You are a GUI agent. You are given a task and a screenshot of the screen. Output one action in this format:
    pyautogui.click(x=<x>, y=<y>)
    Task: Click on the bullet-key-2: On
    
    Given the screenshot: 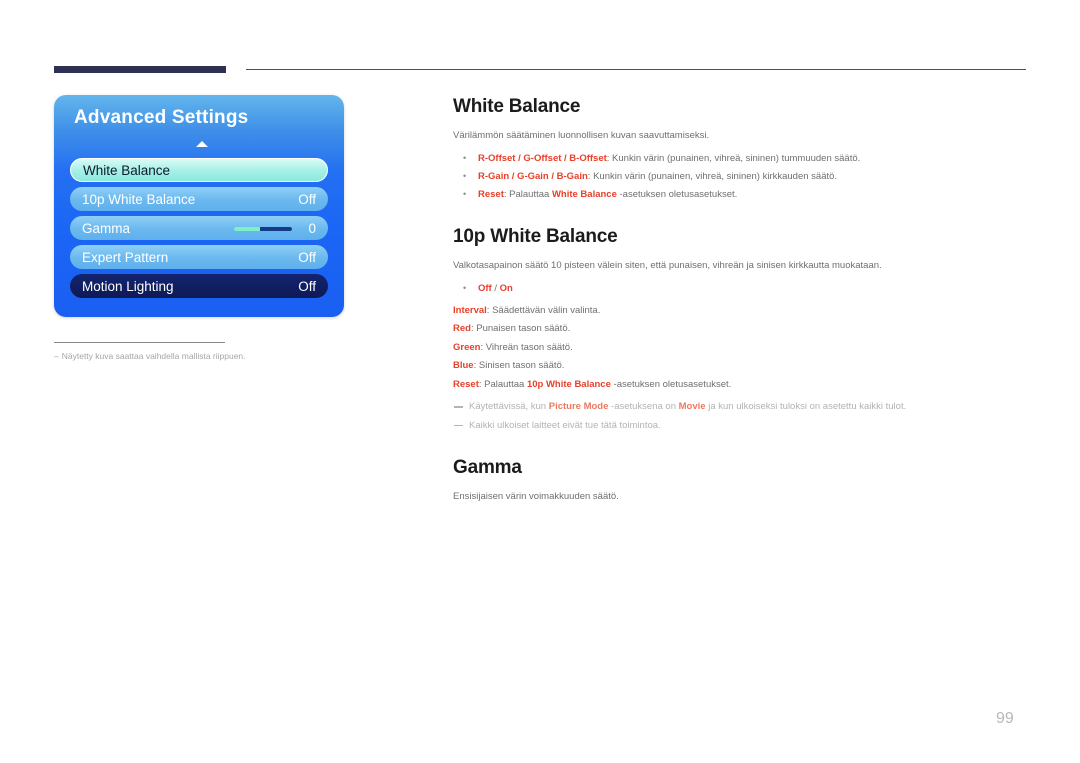 What is the action you would take?
    pyautogui.click(x=506, y=288)
    